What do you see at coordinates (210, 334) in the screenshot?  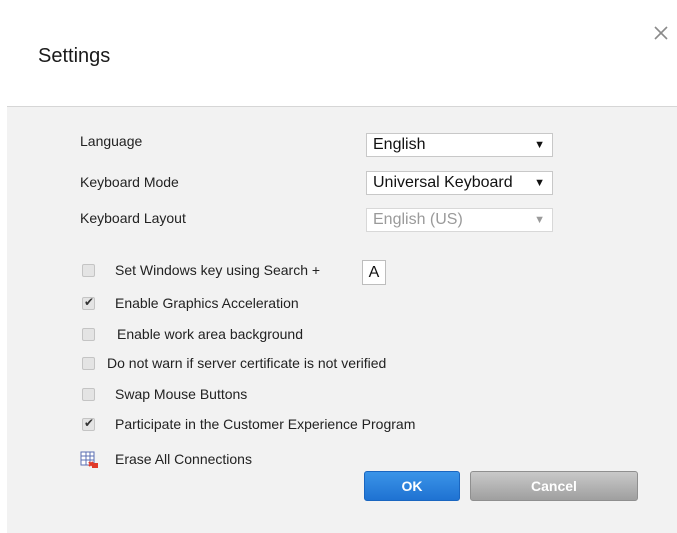 I see `option-label: Enable work area background` at bounding box center [210, 334].